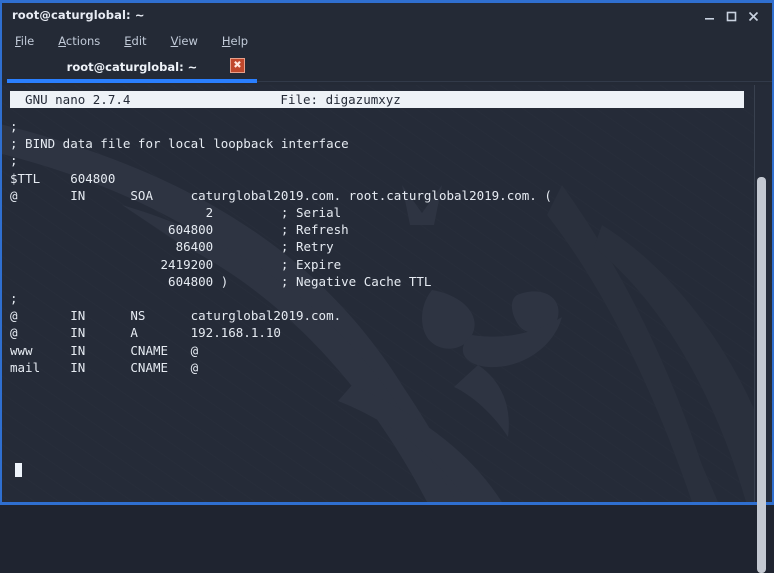 The height and width of the screenshot is (573, 774). What do you see at coordinates (239, 41) in the screenshot?
I see `menu-item-help-rest: elp` at bounding box center [239, 41].